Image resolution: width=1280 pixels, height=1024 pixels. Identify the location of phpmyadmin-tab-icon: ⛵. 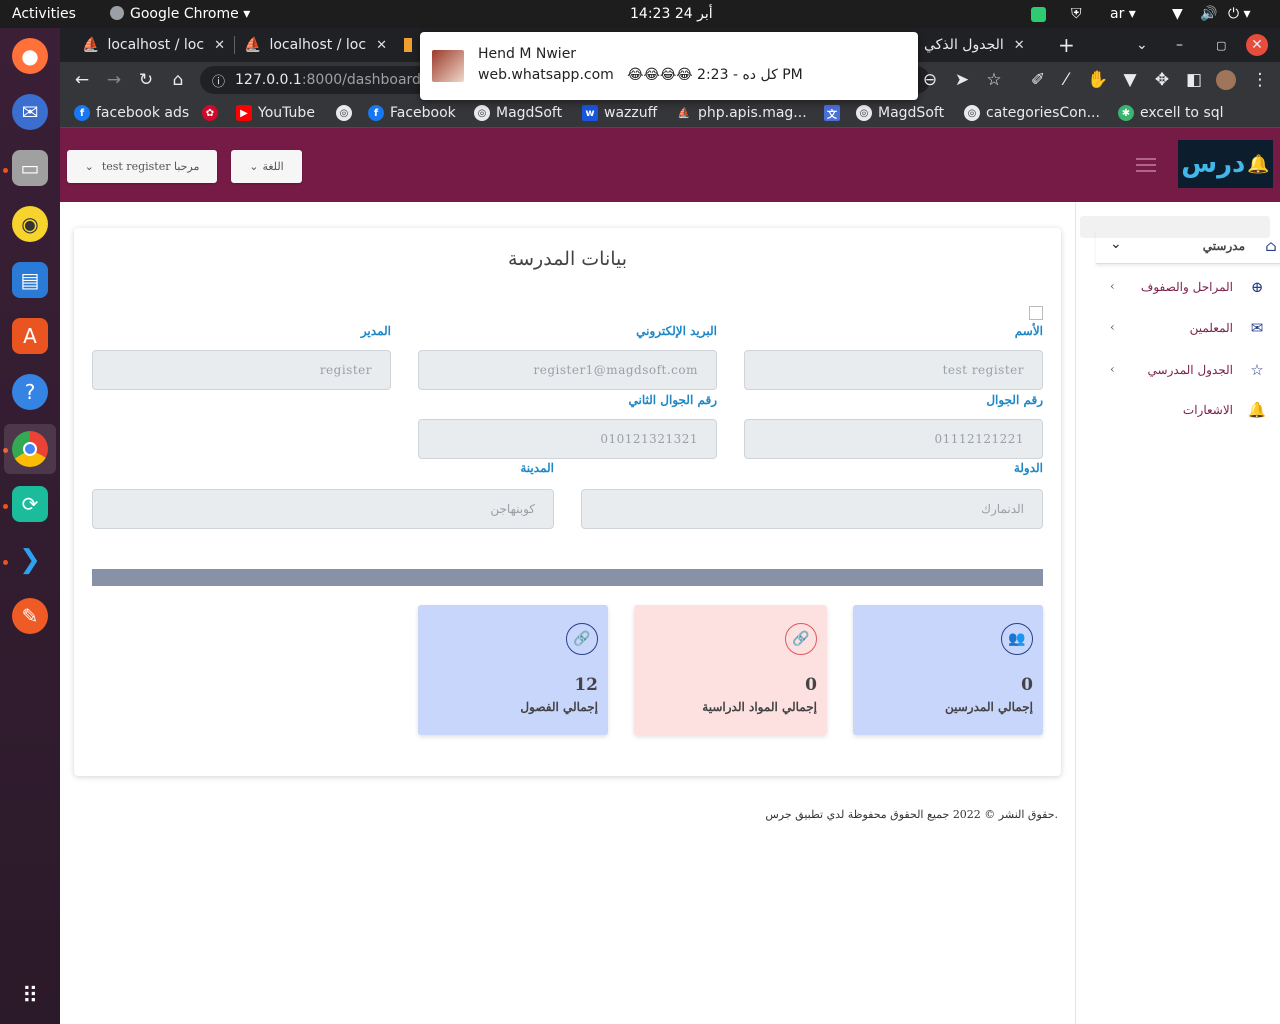
(253, 45).